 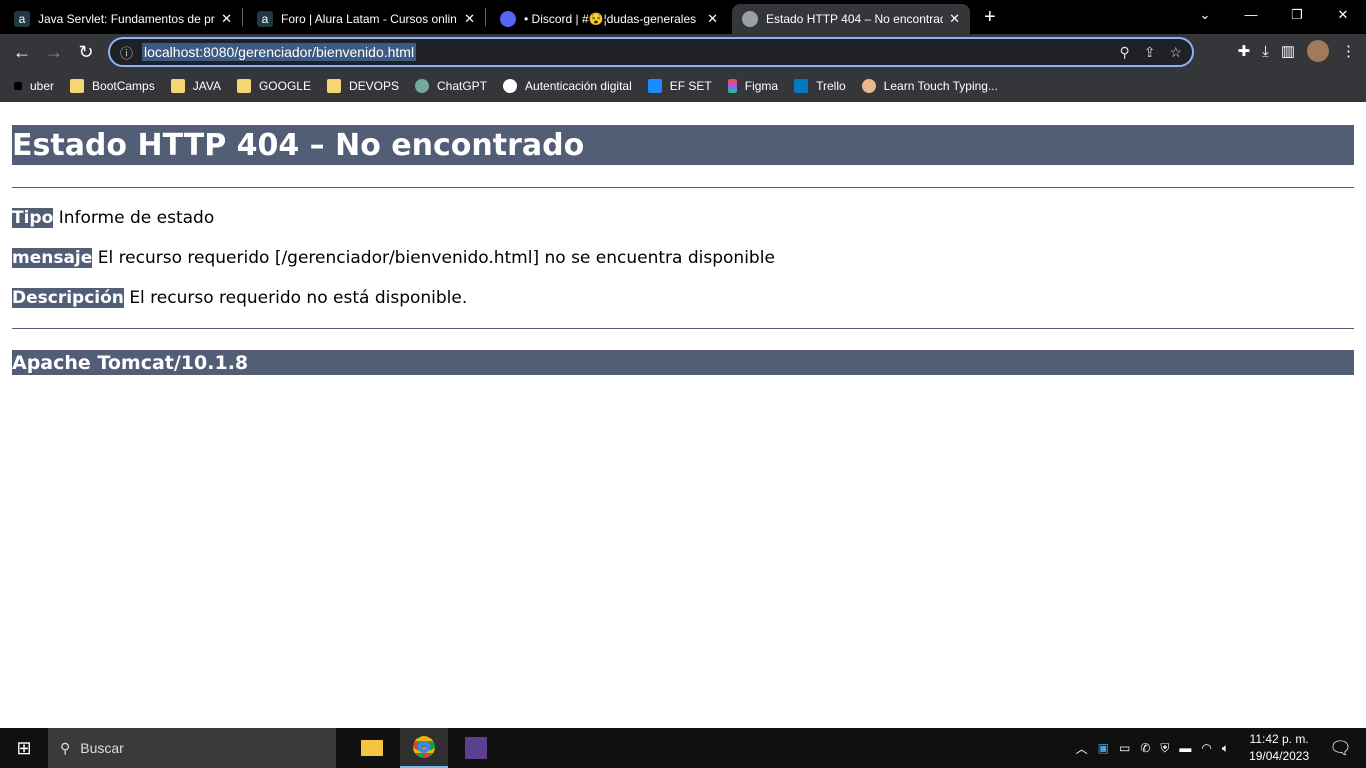 I want to click on notifications-icon: 🗨︎, so click(x=1340, y=748).